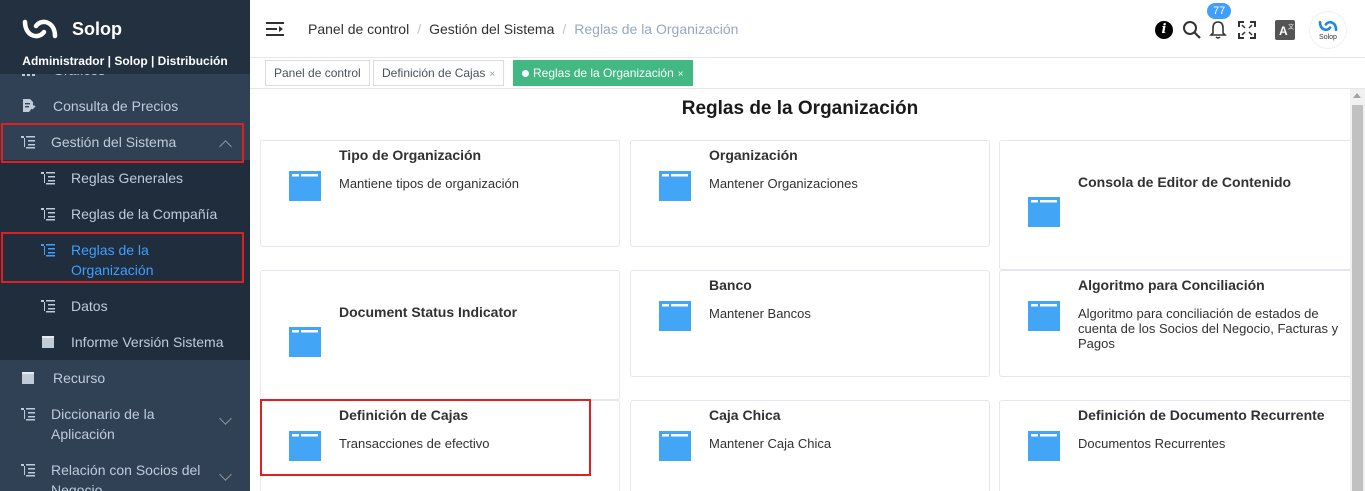 Image resolution: width=1365 pixels, height=491 pixels. Describe the element at coordinates (144, 214) in the screenshot. I see `sidebar-item-label: Reglas de la Compañía` at that location.